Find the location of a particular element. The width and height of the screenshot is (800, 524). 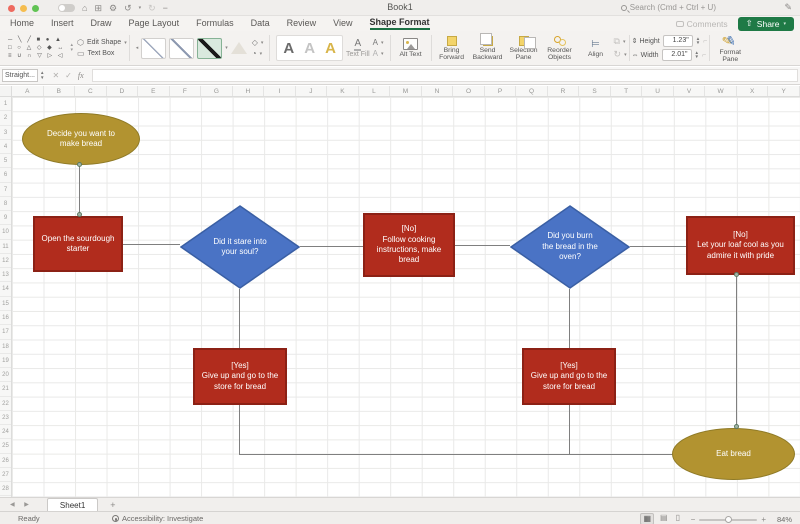

tab-page-layout: Page Layout is located at coordinates (154, 23).